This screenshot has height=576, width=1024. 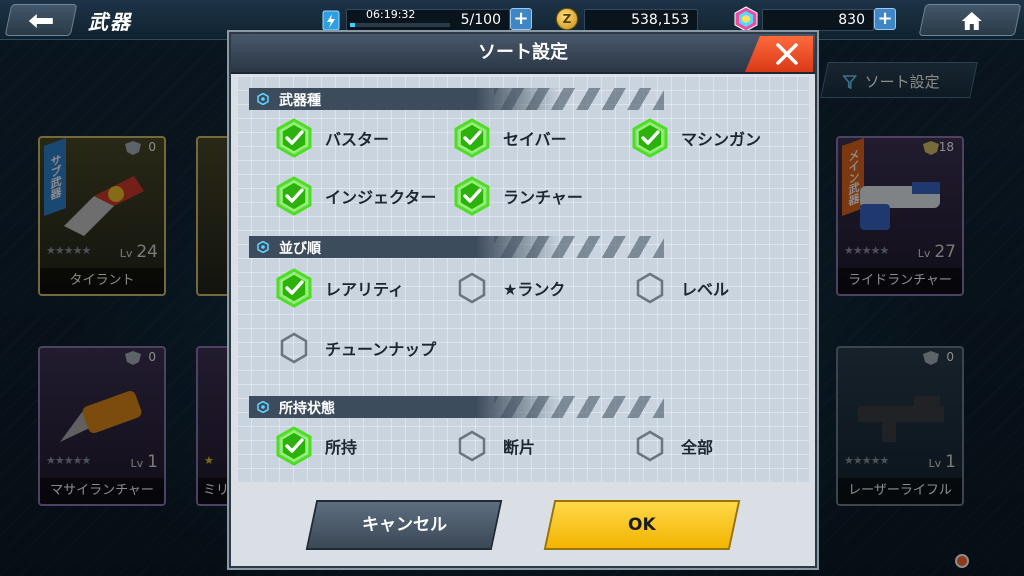 I want to click on option-level: レベル, so click(x=680, y=288).